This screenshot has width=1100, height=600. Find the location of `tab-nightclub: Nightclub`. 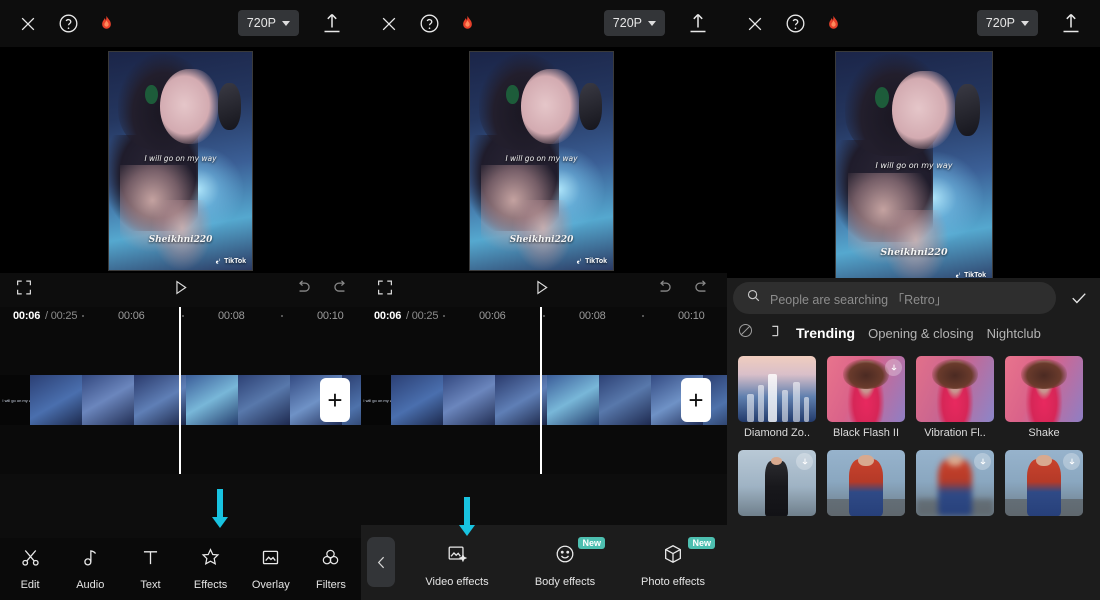

tab-nightclub: Nightclub is located at coordinates (1014, 333).